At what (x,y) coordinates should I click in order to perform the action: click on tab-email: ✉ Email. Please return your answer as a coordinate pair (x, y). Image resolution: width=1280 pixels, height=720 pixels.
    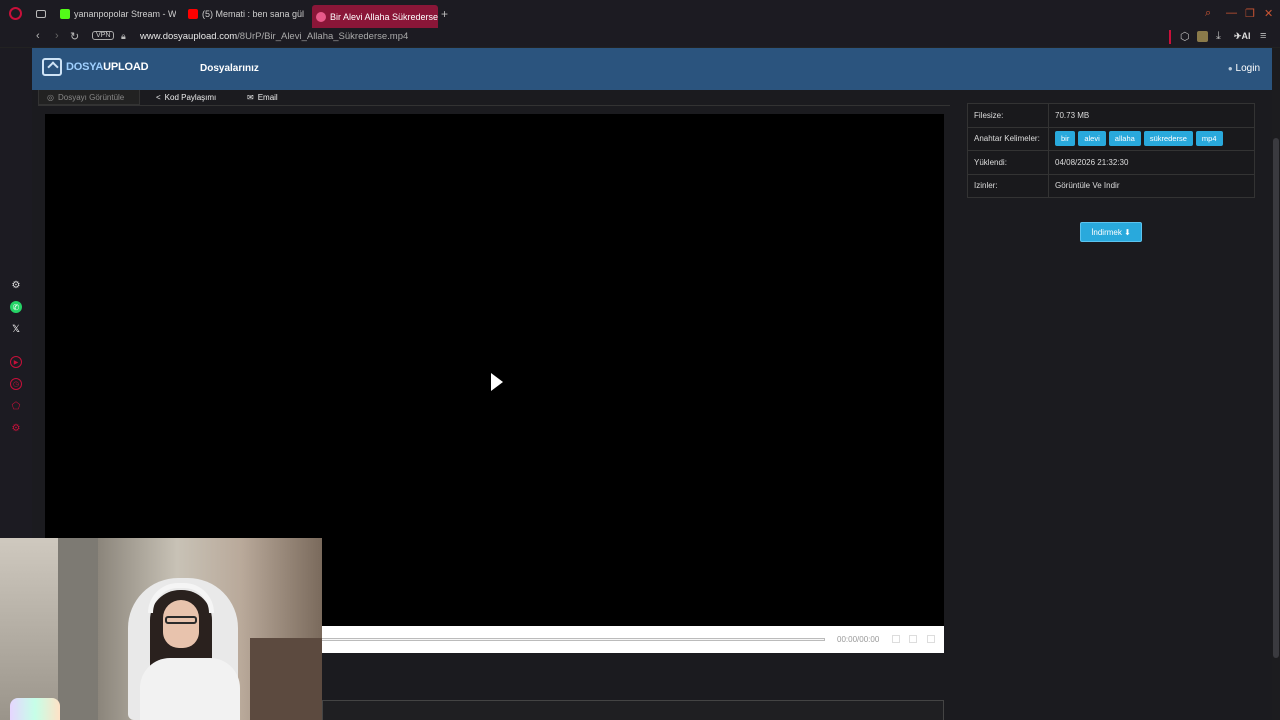
    Looking at the image, I should click on (262, 97).